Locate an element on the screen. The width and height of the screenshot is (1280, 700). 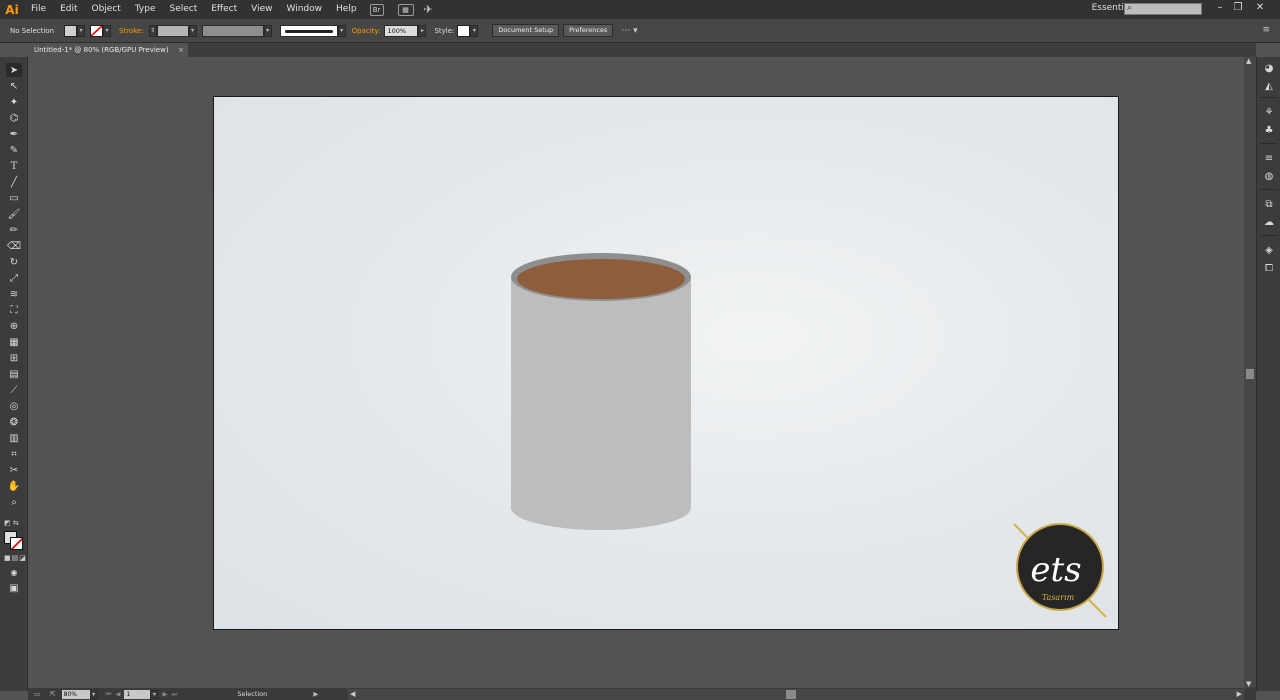
curvature-tool-icon: ✎ is located at coordinates (14, 150).